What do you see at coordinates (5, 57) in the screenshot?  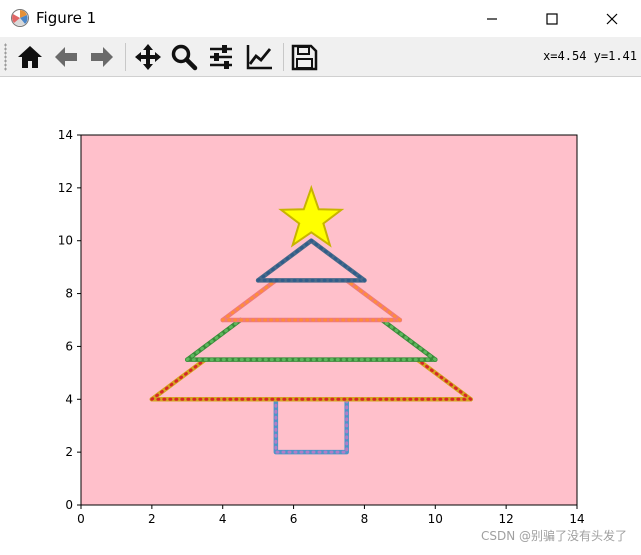 I see `toolbar-grip` at bounding box center [5, 57].